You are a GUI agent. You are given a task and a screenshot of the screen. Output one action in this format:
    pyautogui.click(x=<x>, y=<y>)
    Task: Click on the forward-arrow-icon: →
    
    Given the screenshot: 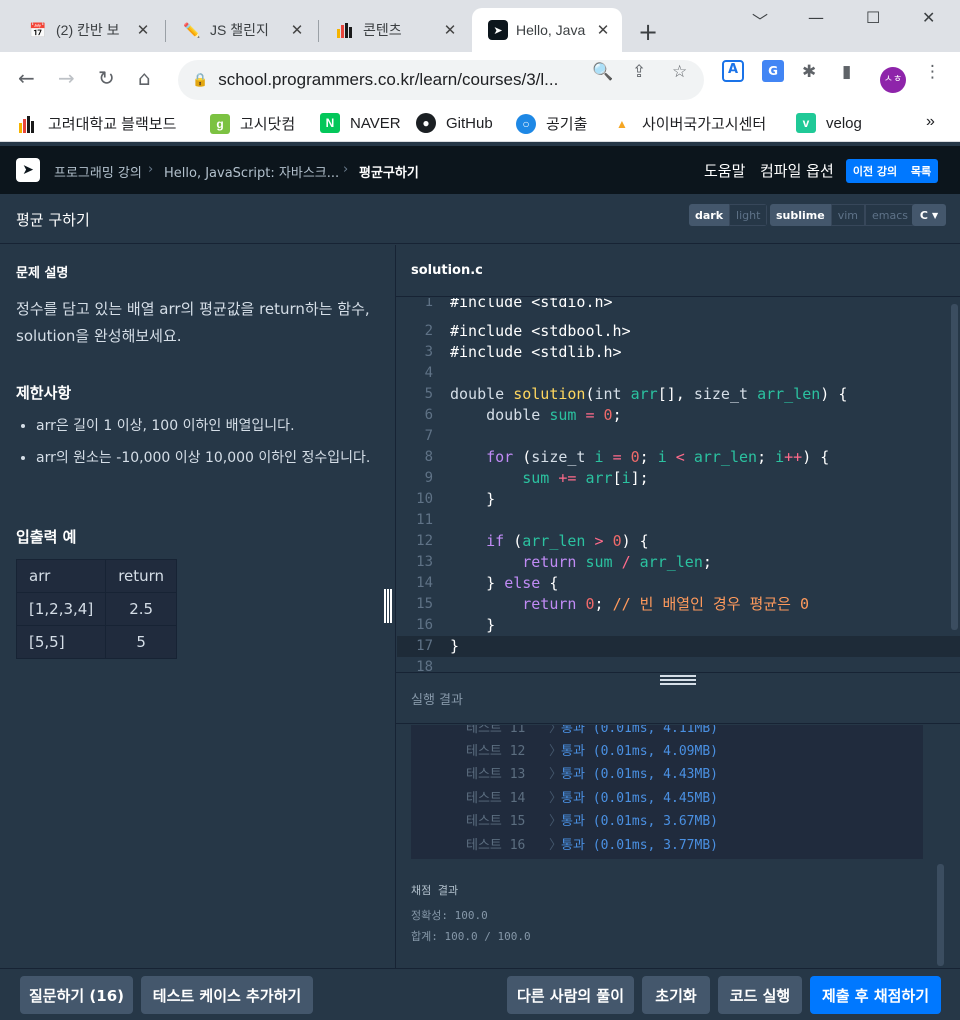 What is the action you would take?
    pyautogui.click(x=66, y=78)
    